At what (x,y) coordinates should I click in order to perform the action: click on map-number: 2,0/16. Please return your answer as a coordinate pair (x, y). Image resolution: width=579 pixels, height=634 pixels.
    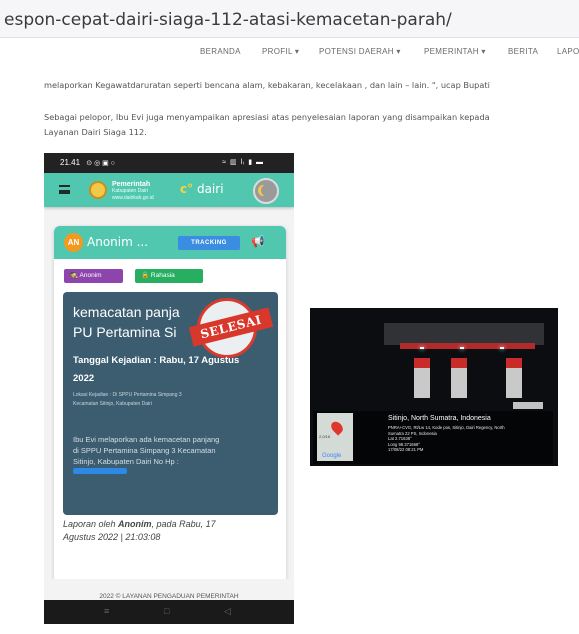
    Looking at the image, I should click on (325, 436).